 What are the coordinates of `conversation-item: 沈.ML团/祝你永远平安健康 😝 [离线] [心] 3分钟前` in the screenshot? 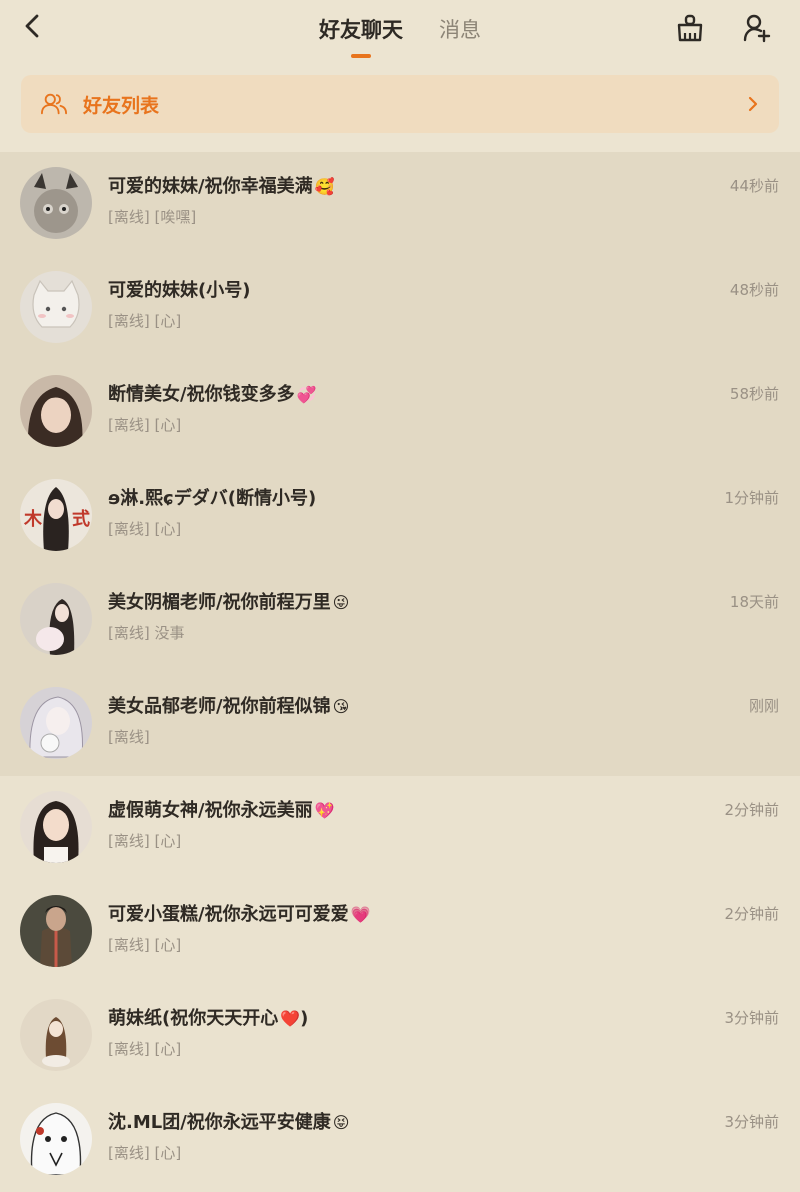 It's located at (400, 1140).